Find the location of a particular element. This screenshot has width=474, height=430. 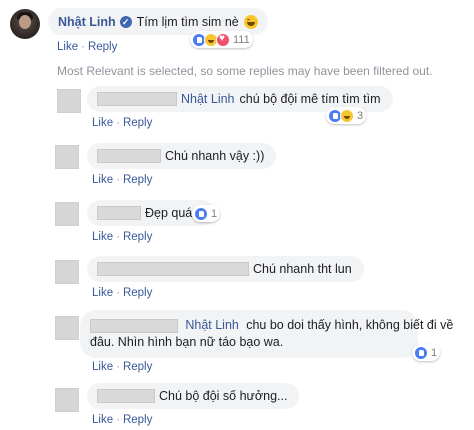

comment-author: Nhật Linh is located at coordinates (87, 22).